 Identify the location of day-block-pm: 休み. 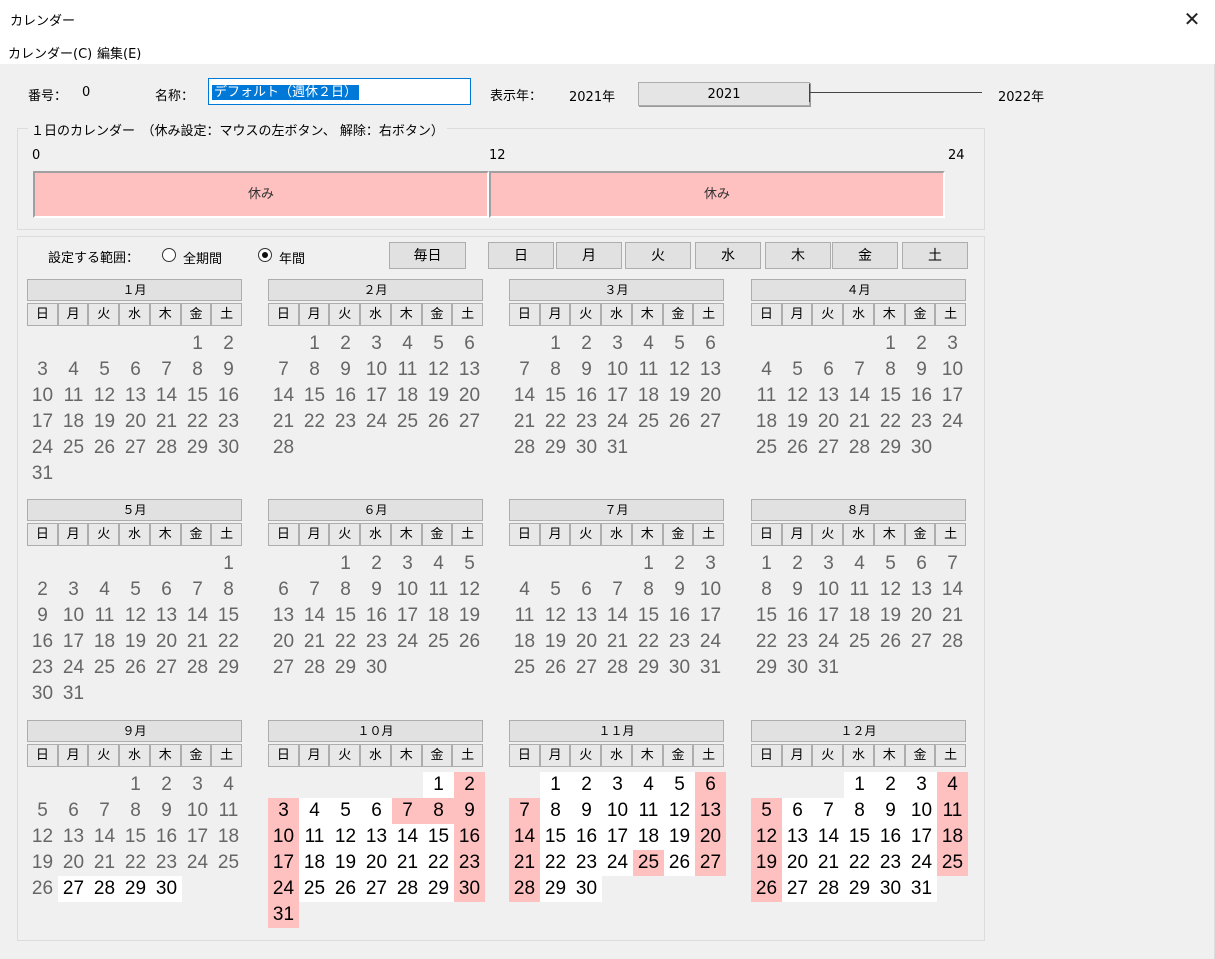
(717, 194).